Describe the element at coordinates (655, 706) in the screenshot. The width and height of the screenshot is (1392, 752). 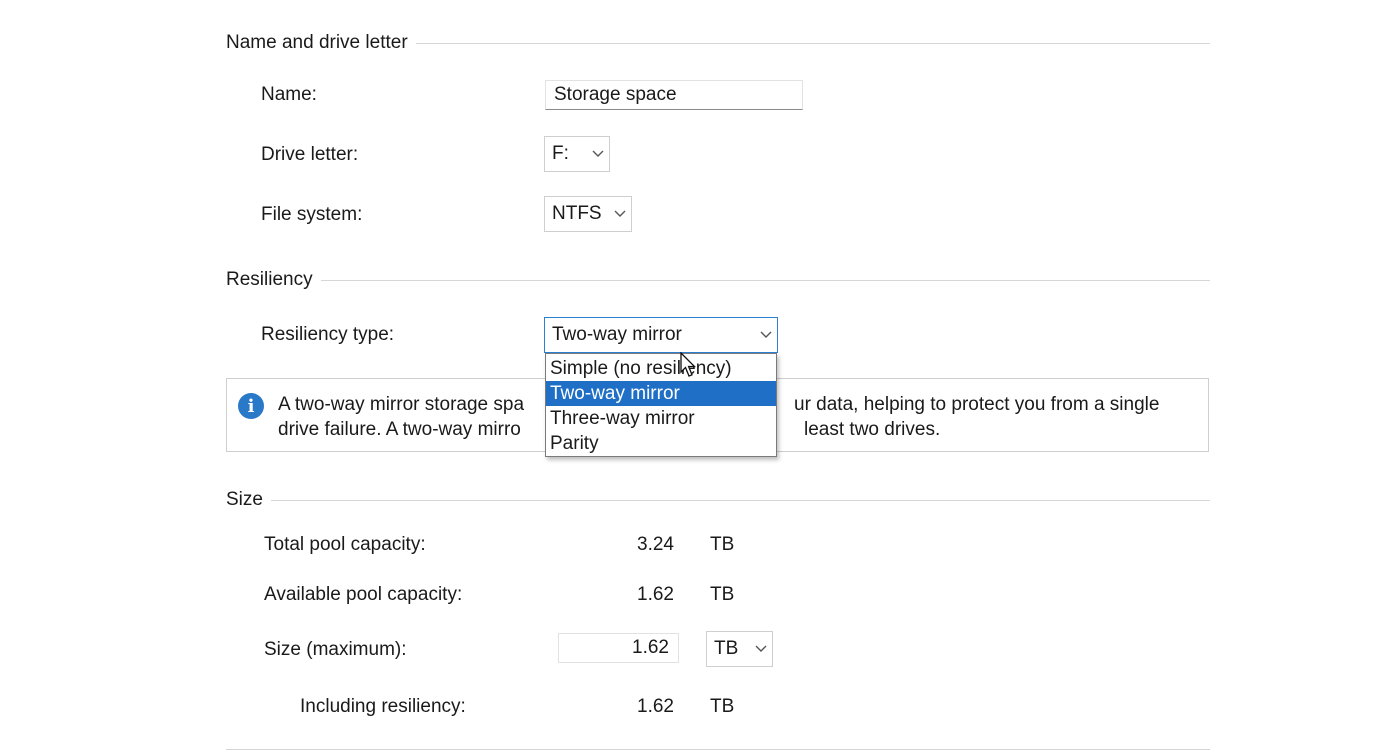
I see `including-resiliency-value: 1.62` at that location.